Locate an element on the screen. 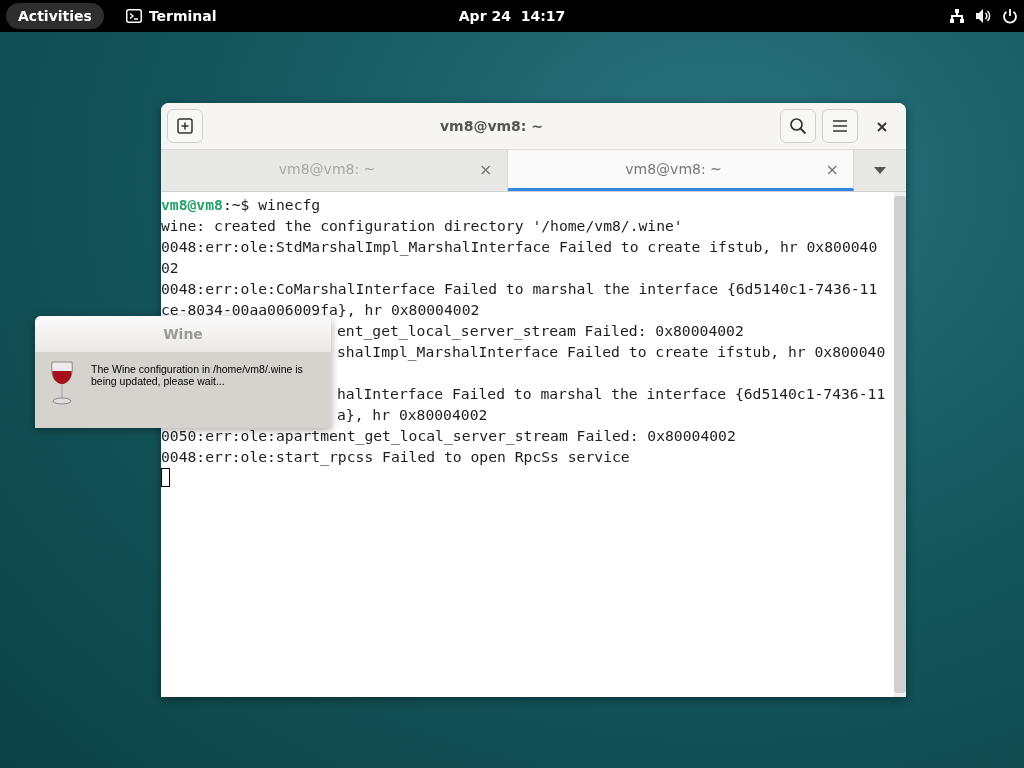 The height and width of the screenshot is (768, 1024). terminal-line: 0048:err:ole:StdMarshalImpl_MarshalInterface Failed to create ifstub, hr 0x800040 is located at coordinates (519, 247).